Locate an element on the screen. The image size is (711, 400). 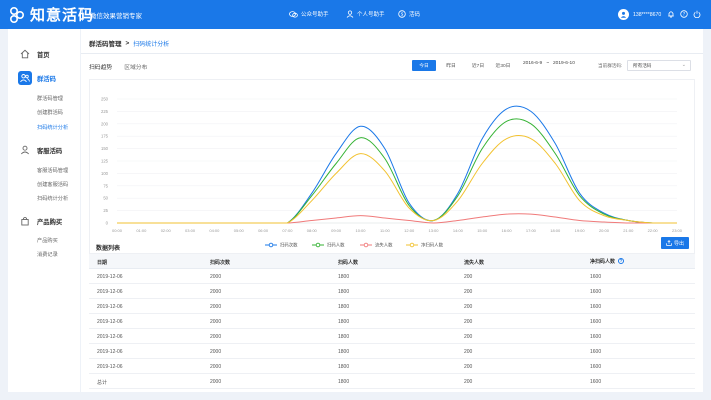
cell-date: 总计 is located at coordinates (102, 383).